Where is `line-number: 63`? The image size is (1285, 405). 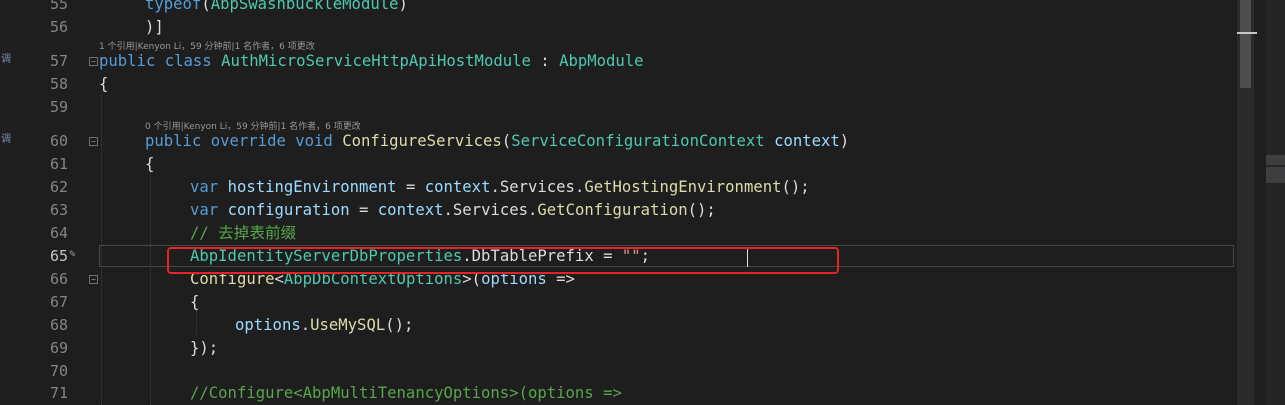 line-number: 63 is located at coordinates (58, 210).